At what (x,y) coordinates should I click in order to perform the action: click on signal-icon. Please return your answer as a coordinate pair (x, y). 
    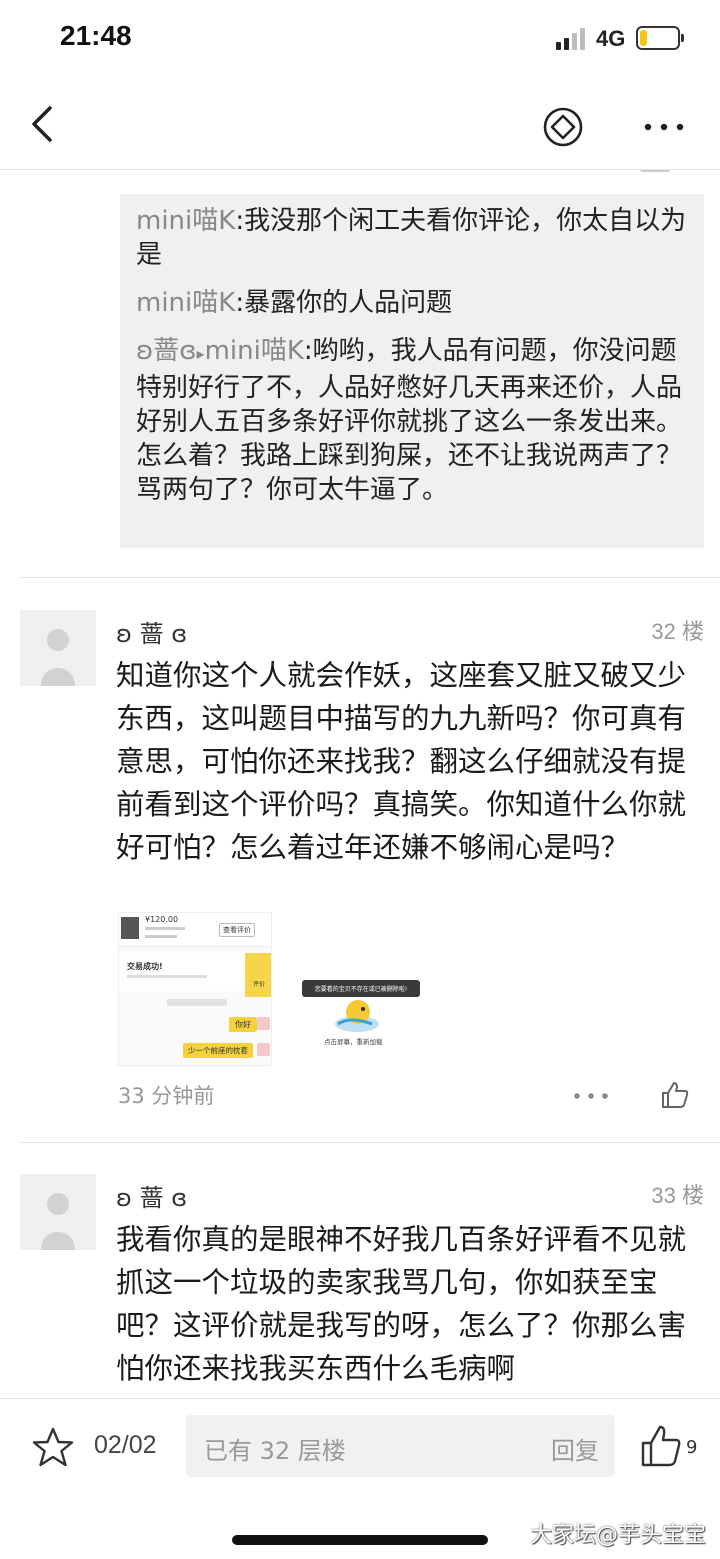
    Looking at the image, I should click on (572, 39).